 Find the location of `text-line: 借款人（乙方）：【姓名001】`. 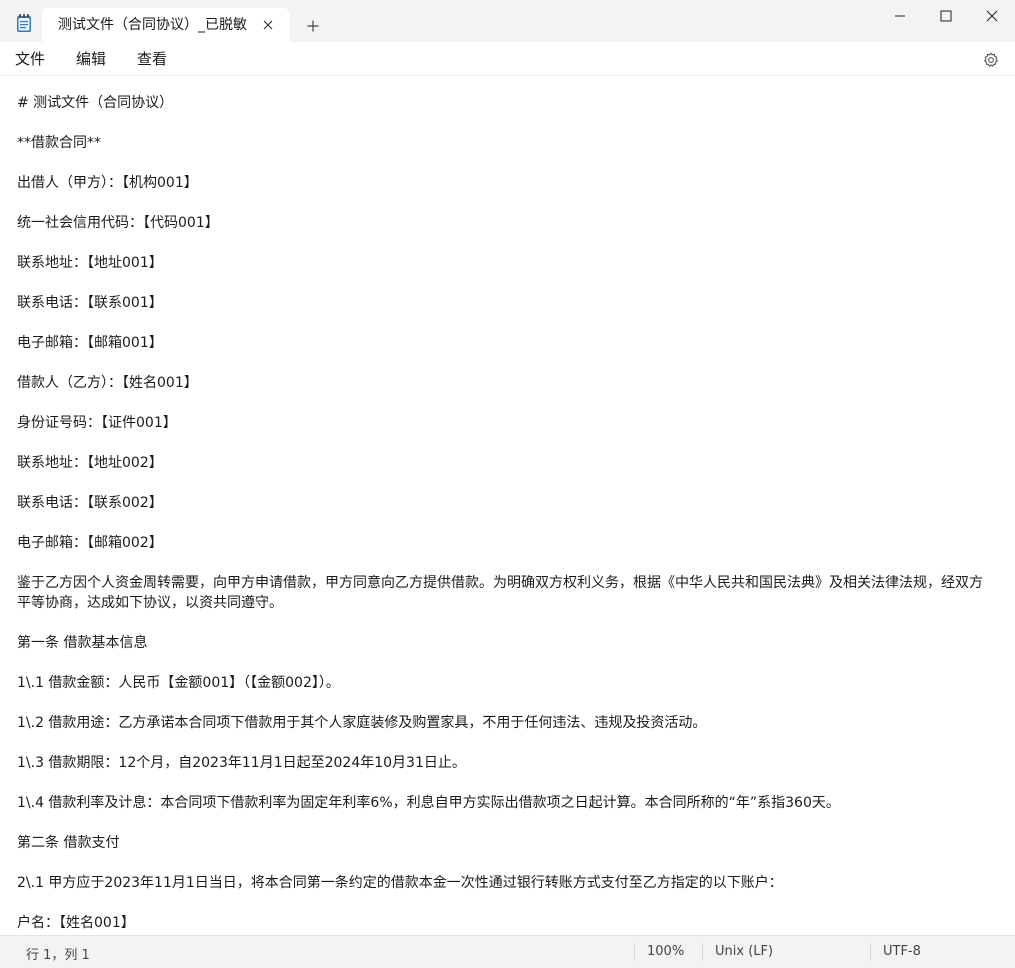

text-line: 借款人（乙方）：【姓名001】 is located at coordinates (107, 383).